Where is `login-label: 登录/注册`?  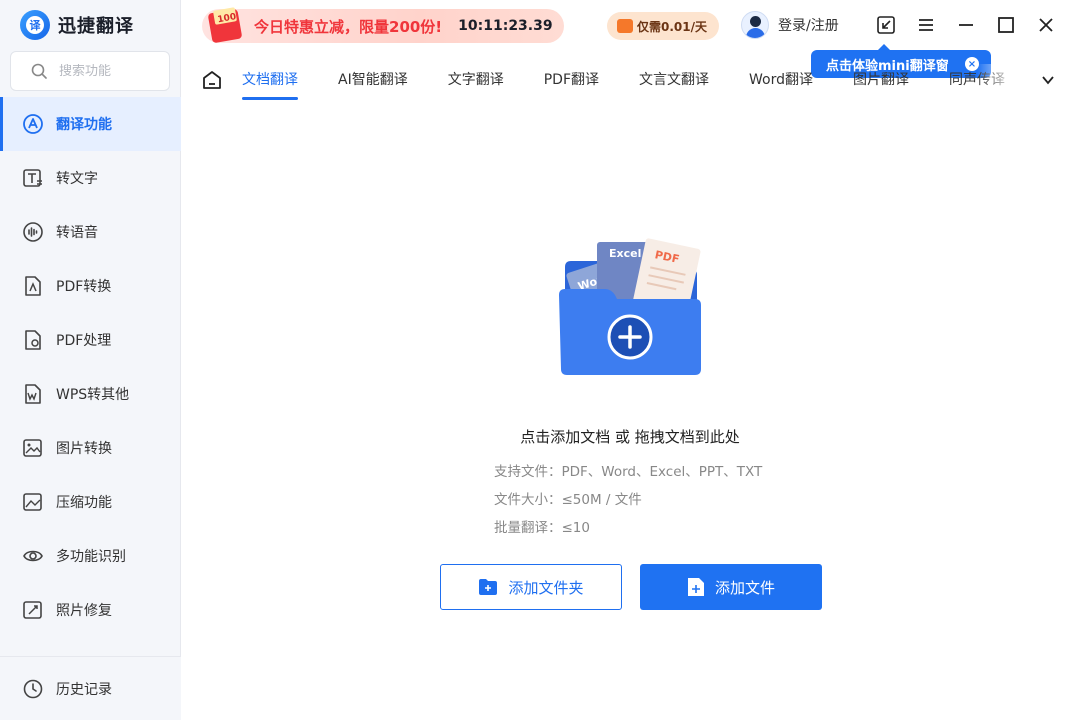
login-label: 登录/注册 is located at coordinates (808, 26).